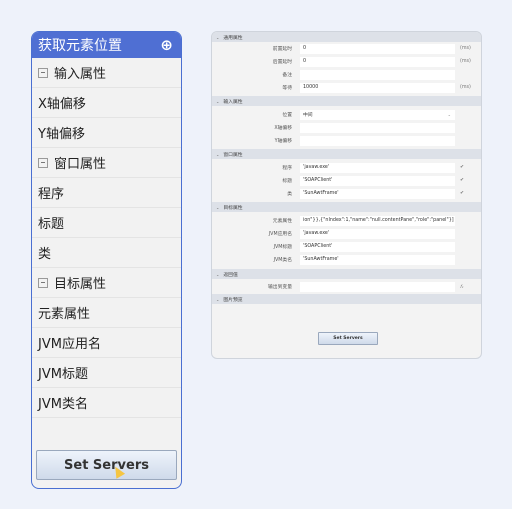  I want to click on prop-label: X轴偏移, so click(283, 128).